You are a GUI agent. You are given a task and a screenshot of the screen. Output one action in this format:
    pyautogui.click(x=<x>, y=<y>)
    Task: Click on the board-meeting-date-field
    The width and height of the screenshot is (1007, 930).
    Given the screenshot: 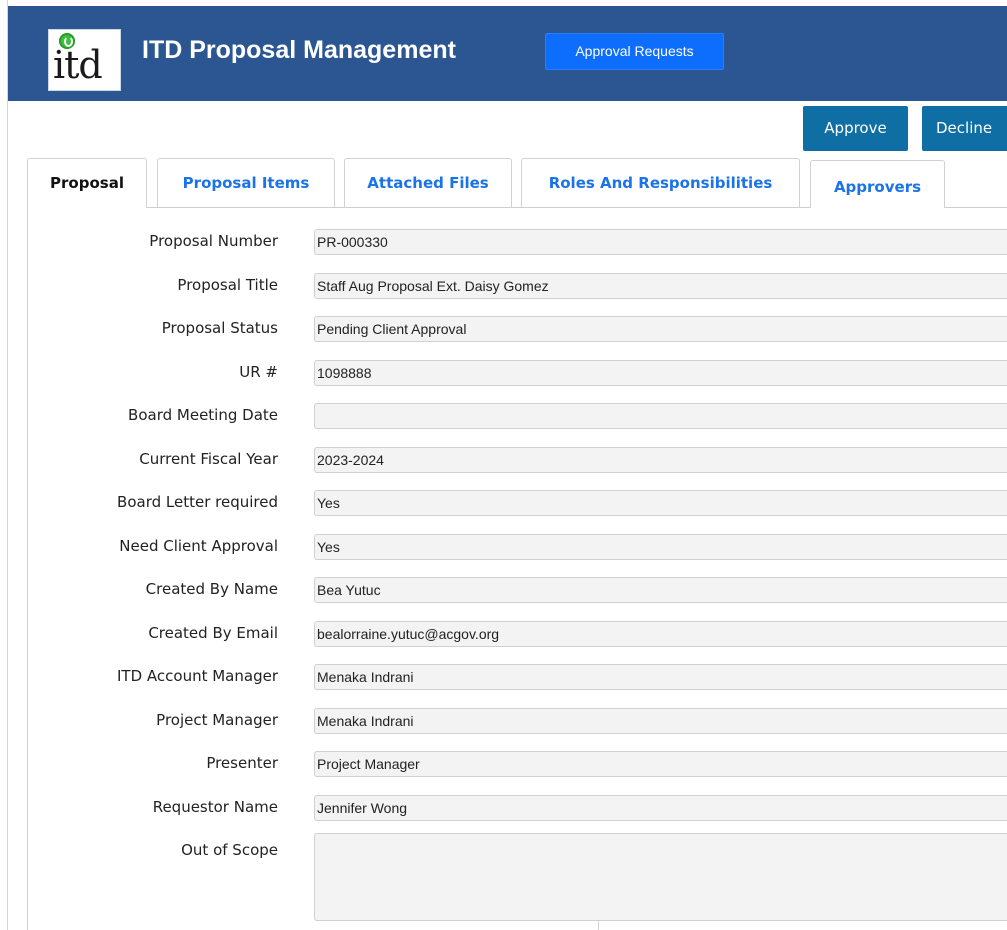 What is the action you would take?
    pyautogui.click(x=660, y=416)
    